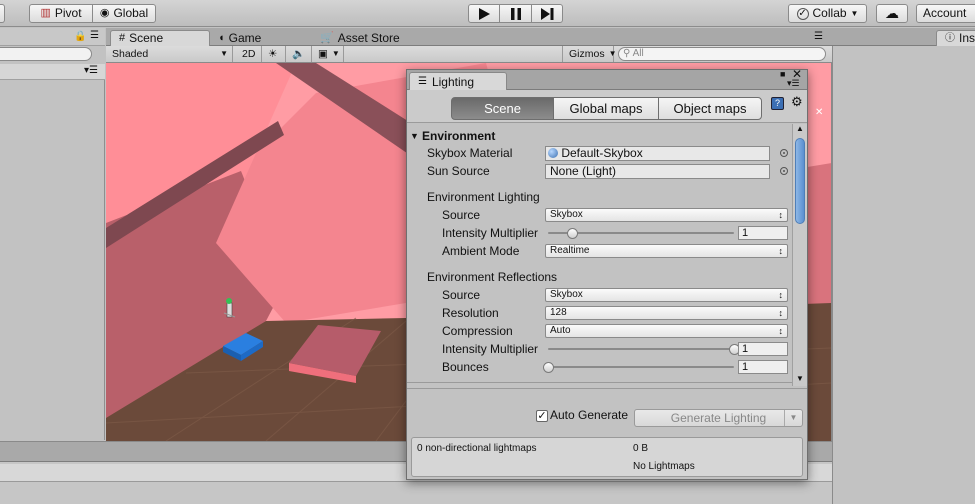  What do you see at coordinates (666, 313) in the screenshot?
I see `resolution-dropdown: 128 ↕` at bounding box center [666, 313].